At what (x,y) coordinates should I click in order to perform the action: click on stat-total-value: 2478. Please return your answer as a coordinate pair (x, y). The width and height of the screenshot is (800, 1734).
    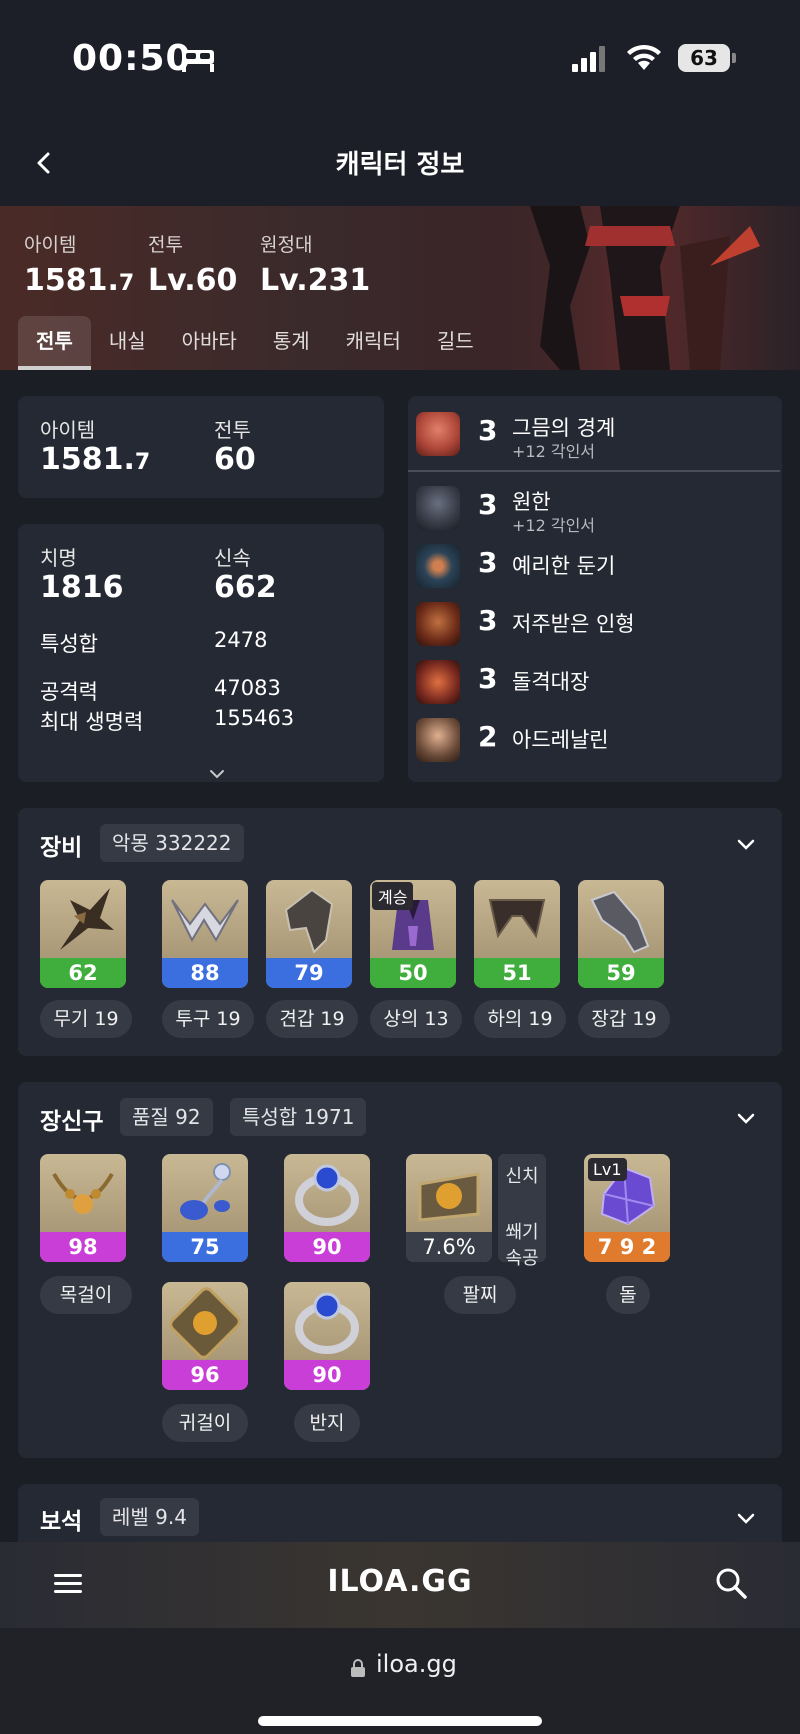
    Looking at the image, I should click on (241, 640).